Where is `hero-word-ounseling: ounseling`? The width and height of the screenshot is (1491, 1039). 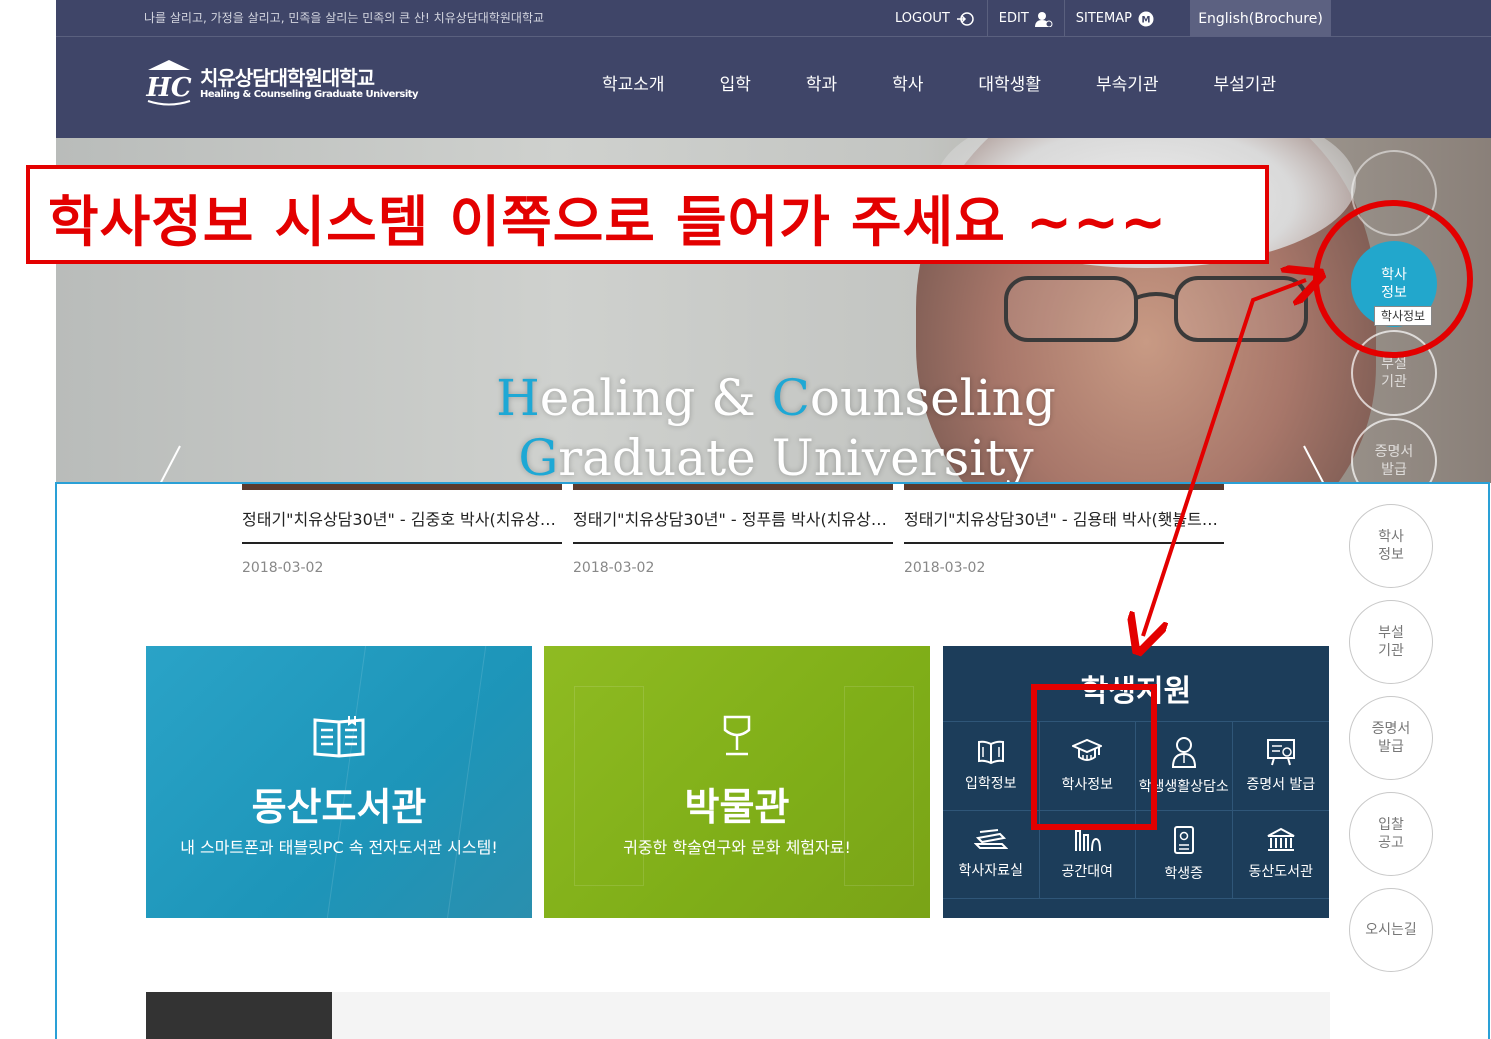 hero-word-ounseling: ounseling is located at coordinates (932, 398).